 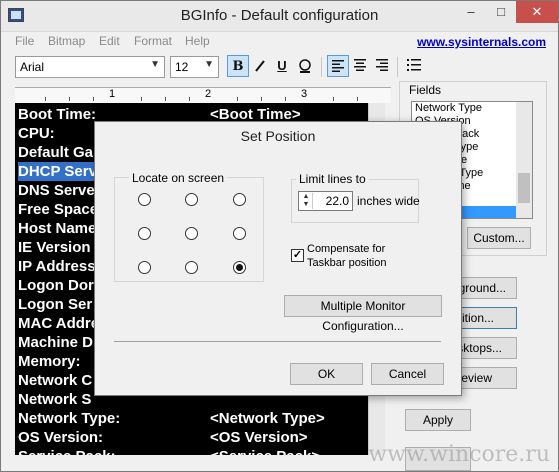 I want to click on field-label: DHCP Serv, so click(x=59, y=171).